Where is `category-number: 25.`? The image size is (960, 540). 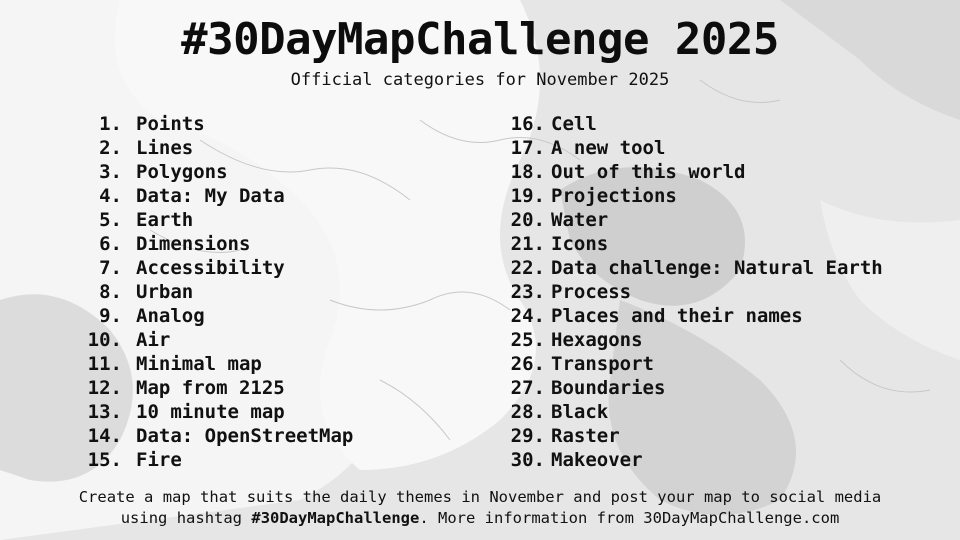 category-number: 25. is located at coordinates (527, 340).